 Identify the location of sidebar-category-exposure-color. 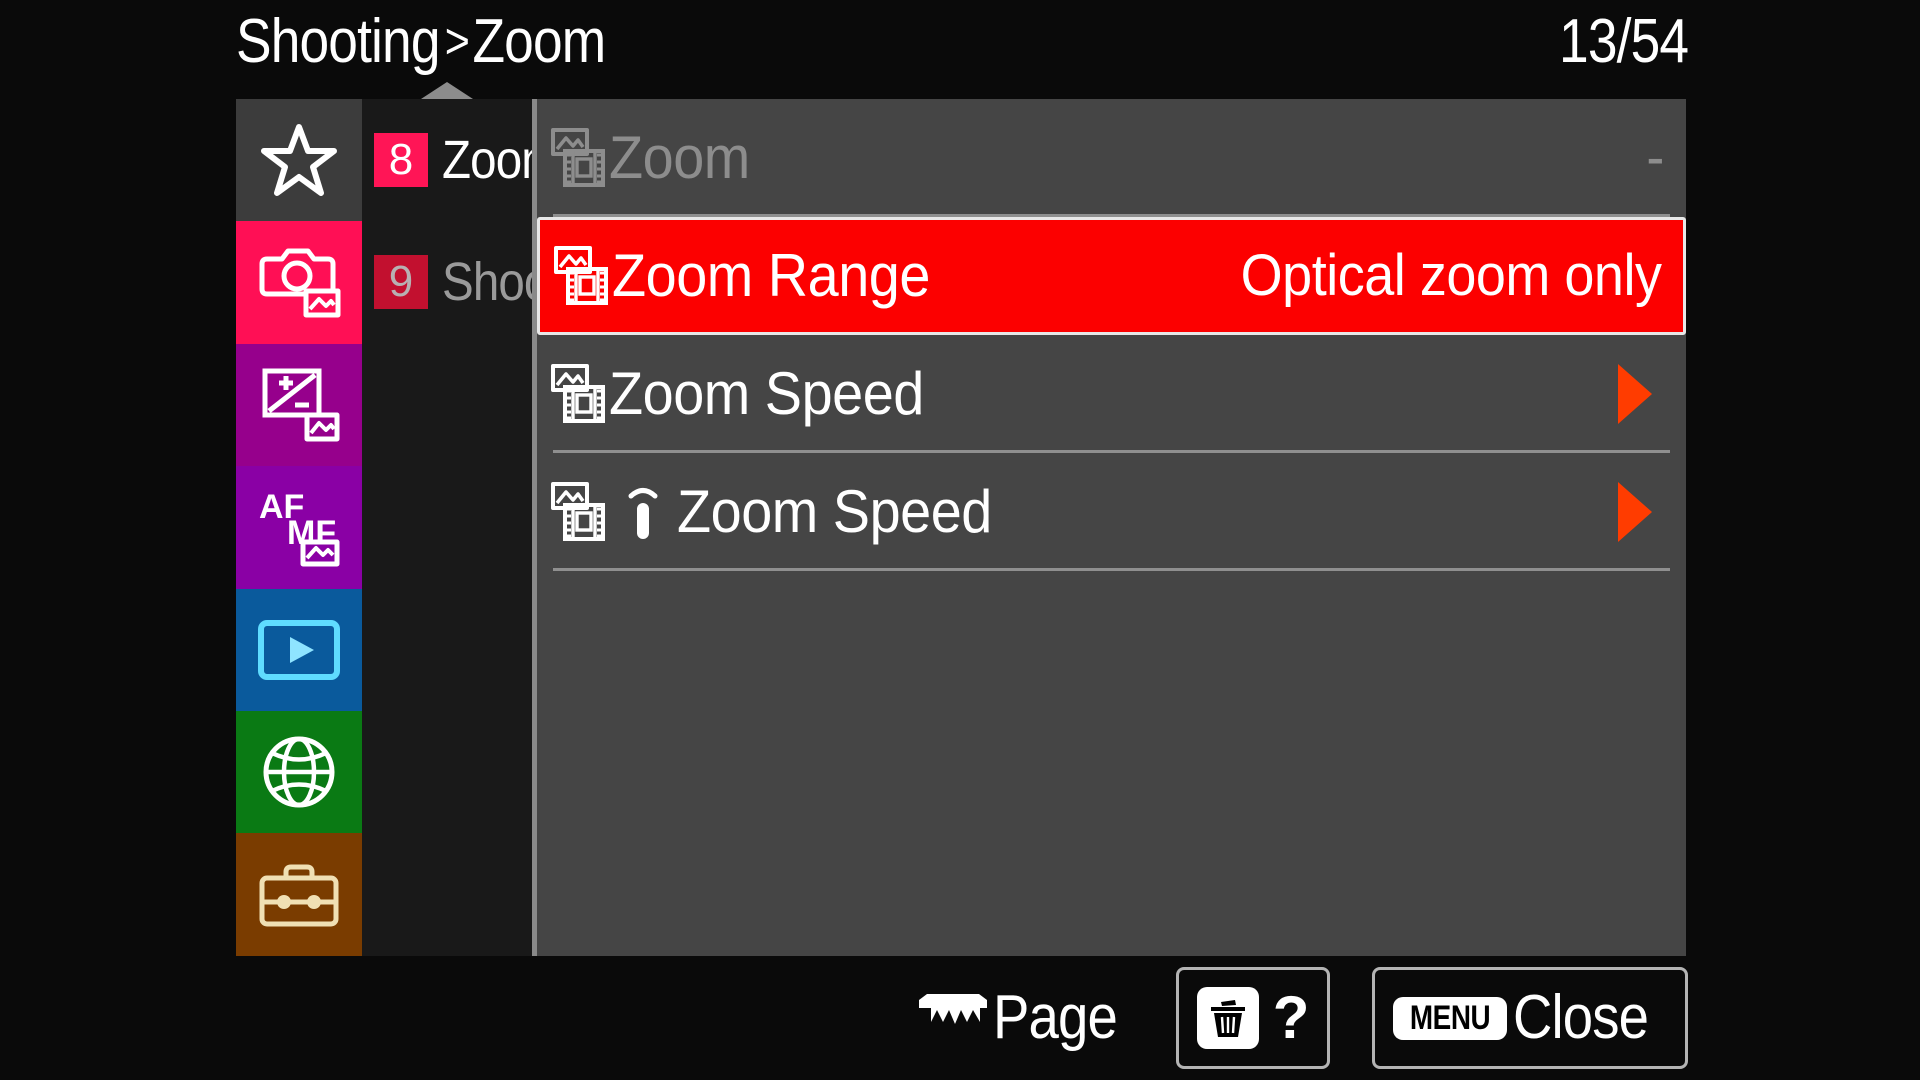
(299, 405).